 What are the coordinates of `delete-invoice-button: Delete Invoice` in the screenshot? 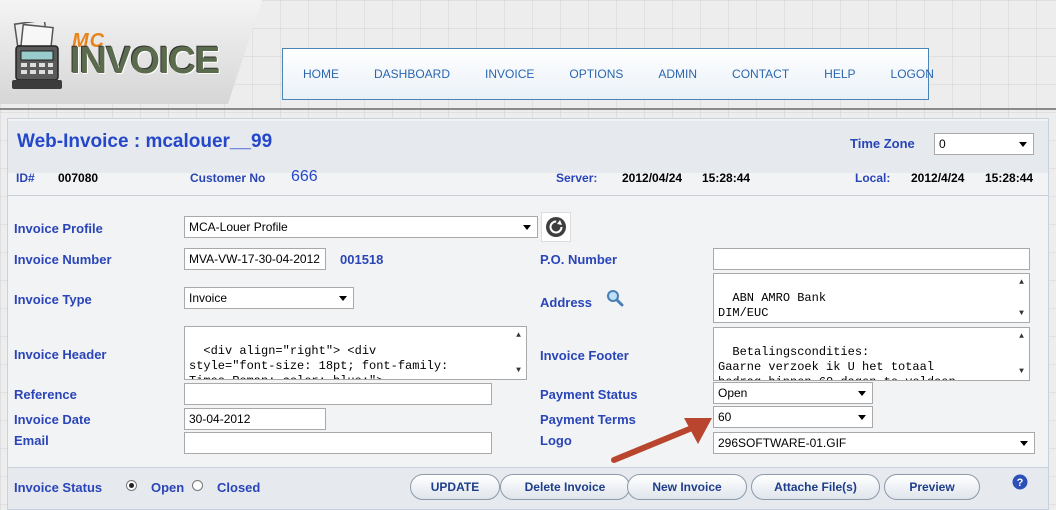 It's located at (565, 487).